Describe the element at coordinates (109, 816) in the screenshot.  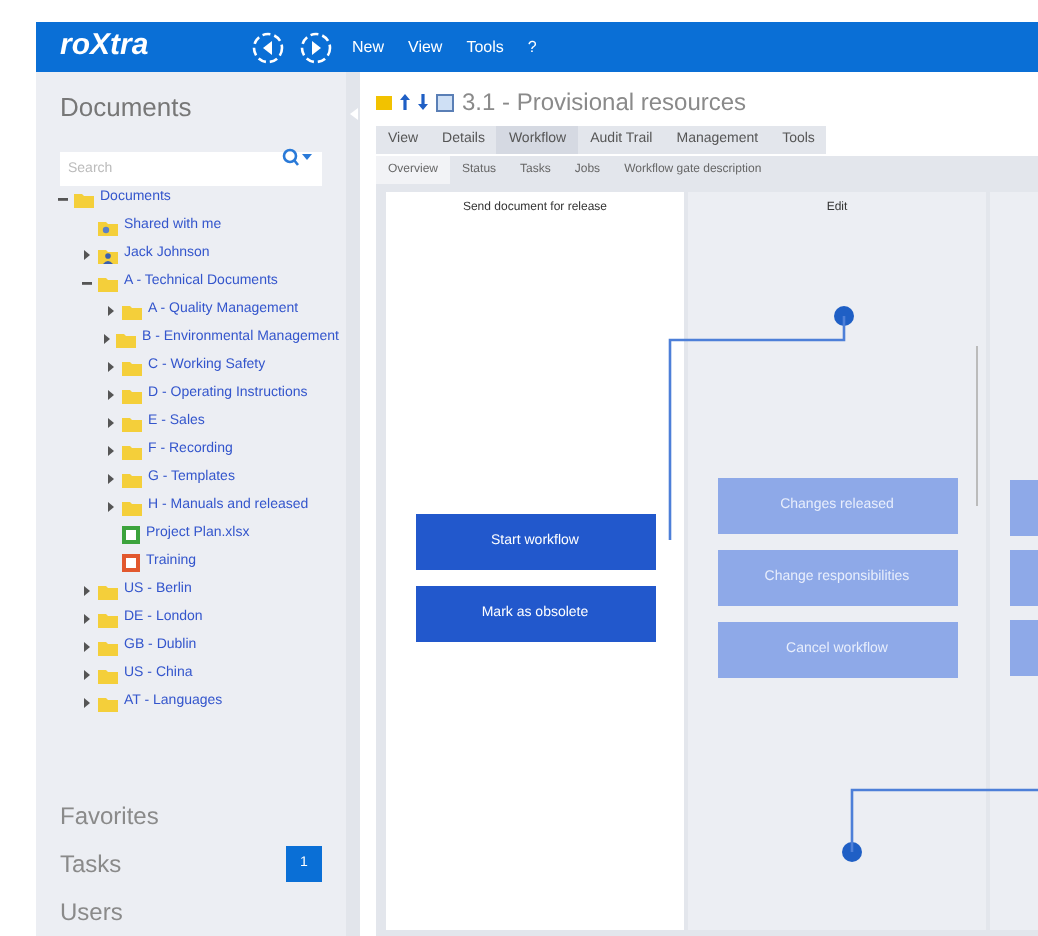
I see `section-heading: Favorites` at that location.